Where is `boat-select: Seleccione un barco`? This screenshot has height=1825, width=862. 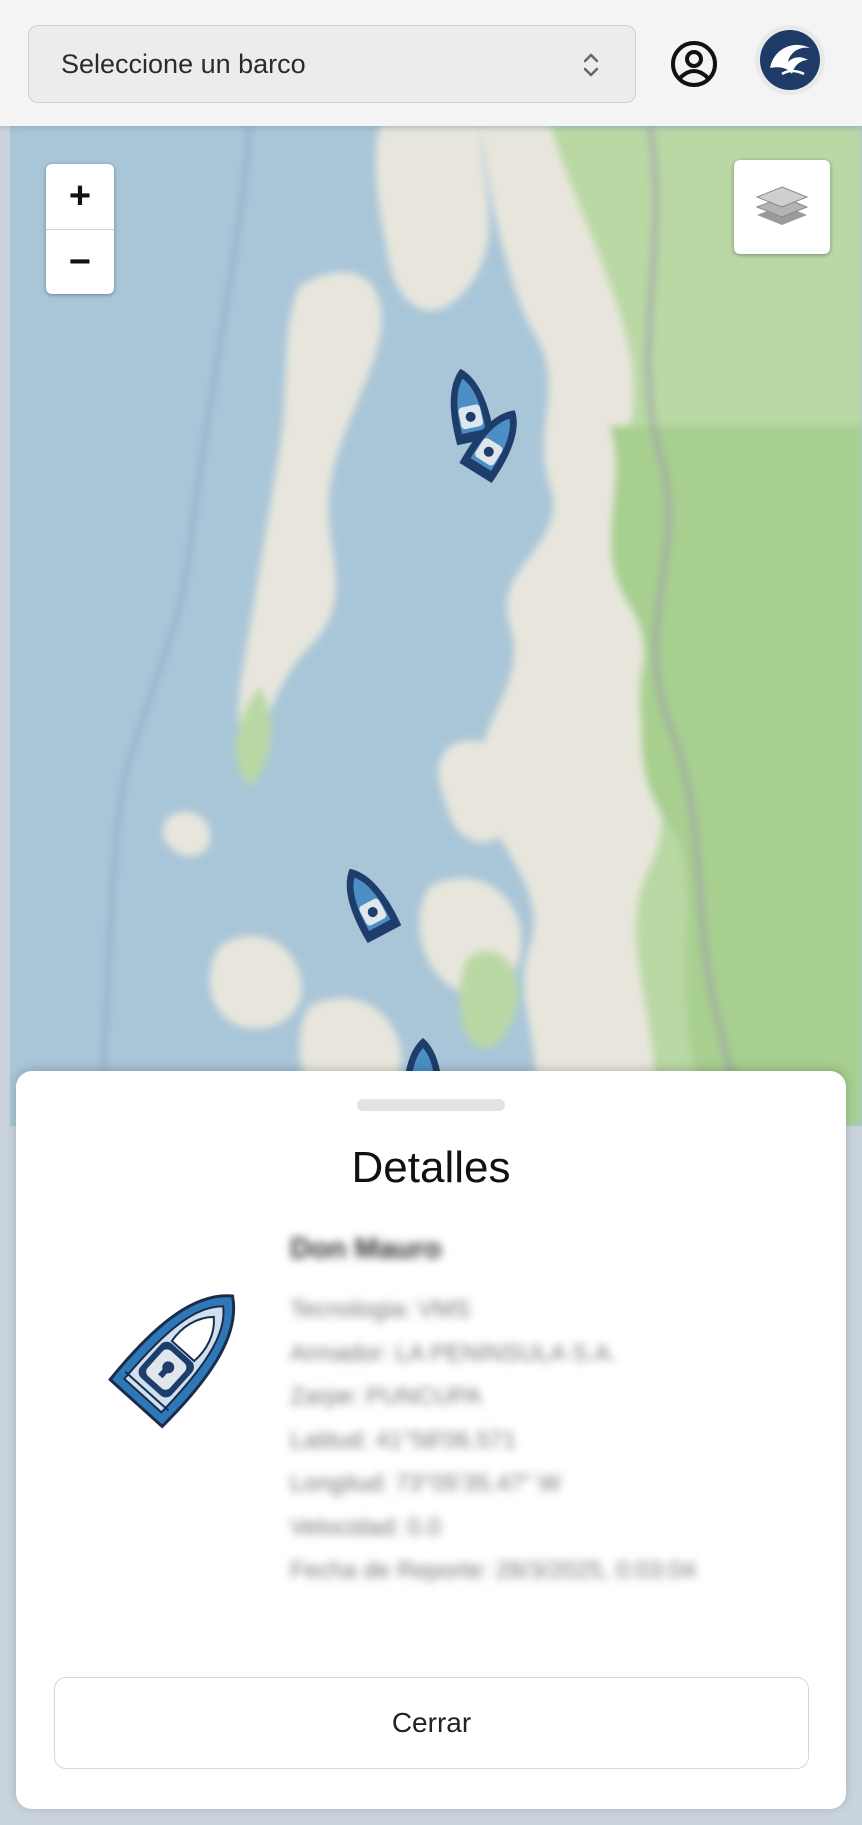
boat-select: Seleccione un barco is located at coordinates (332, 64).